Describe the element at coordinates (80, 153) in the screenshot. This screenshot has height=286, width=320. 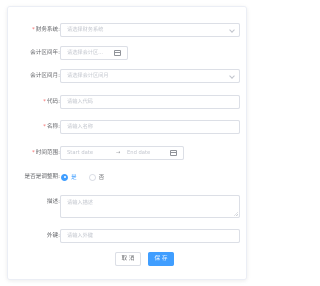
I see `start-date-placeholder: Start date` at that location.